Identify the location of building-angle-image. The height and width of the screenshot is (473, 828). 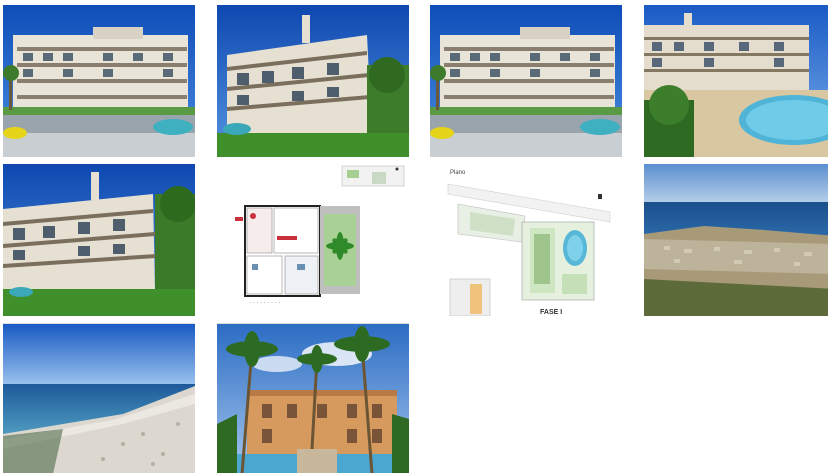
(313, 81).